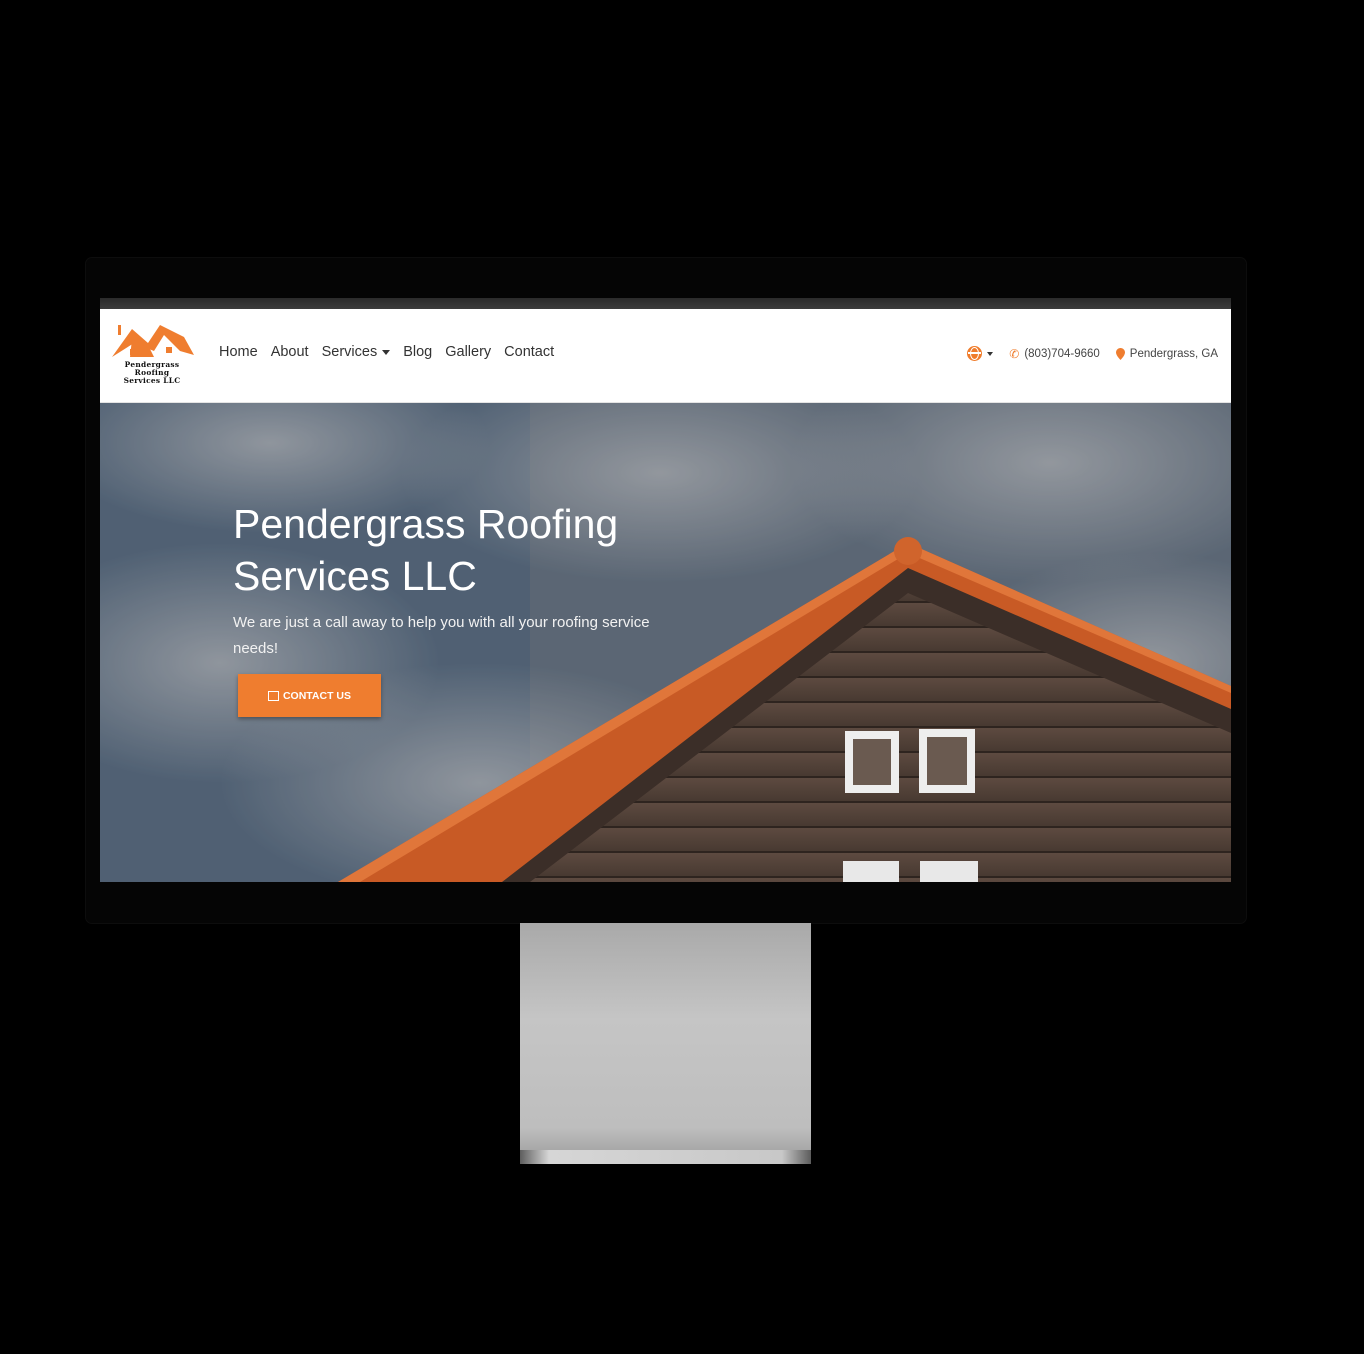 Image resolution: width=1364 pixels, height=1354 pixels. What do you see at coordinates (1173, 353) in the screenshot?
I see `location-text: Pendergrass, GA` at bounding box center [1173, 353].